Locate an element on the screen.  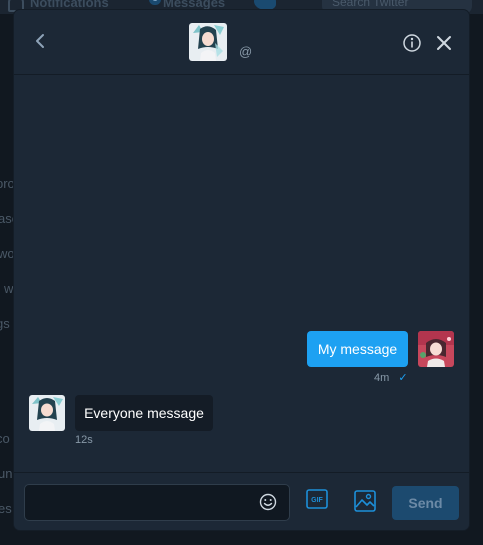
nav-notifications-label: Notifications is located at coordinates (69, 5).